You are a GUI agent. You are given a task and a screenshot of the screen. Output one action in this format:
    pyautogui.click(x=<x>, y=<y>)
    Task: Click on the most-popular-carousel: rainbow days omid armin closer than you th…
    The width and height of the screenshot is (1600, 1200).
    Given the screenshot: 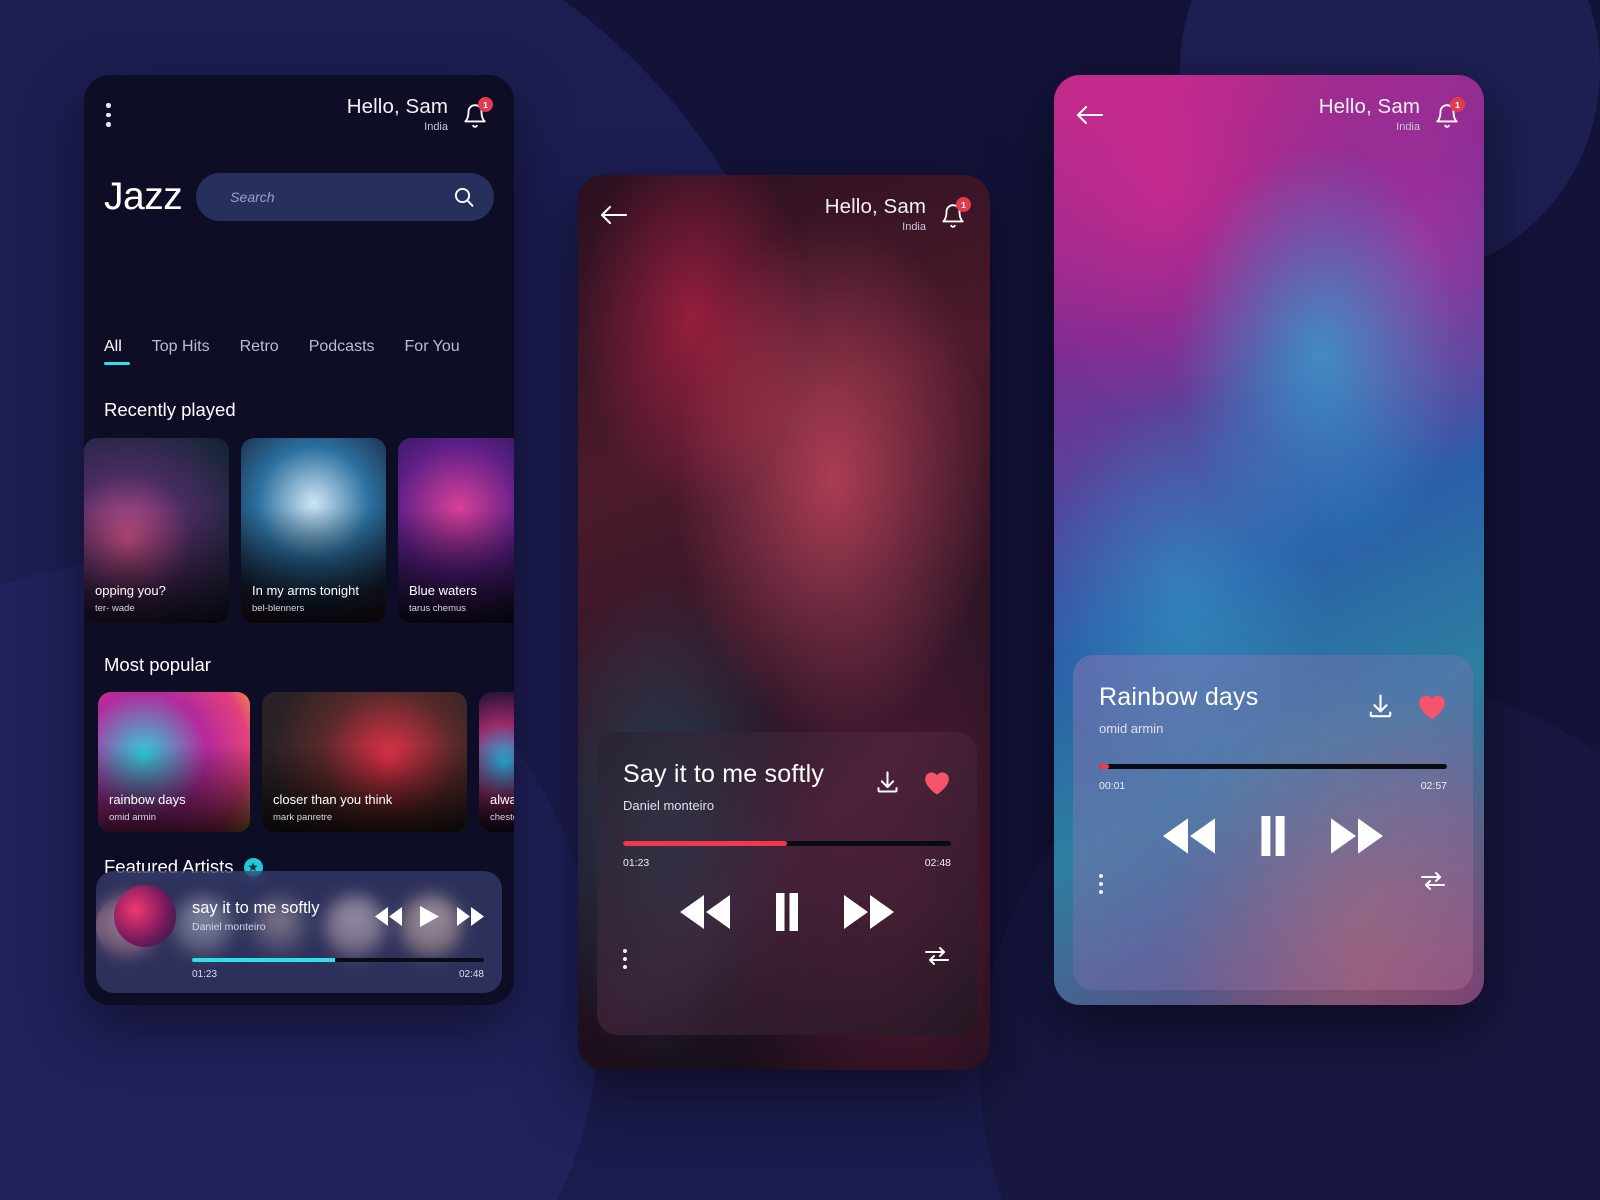 What is the action you would take?
    pyautogui.click(x=299, y=762)
    